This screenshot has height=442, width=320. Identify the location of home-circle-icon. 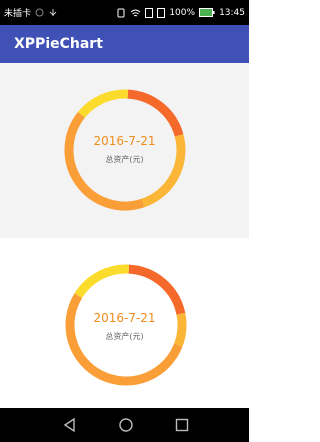
(126, 425).